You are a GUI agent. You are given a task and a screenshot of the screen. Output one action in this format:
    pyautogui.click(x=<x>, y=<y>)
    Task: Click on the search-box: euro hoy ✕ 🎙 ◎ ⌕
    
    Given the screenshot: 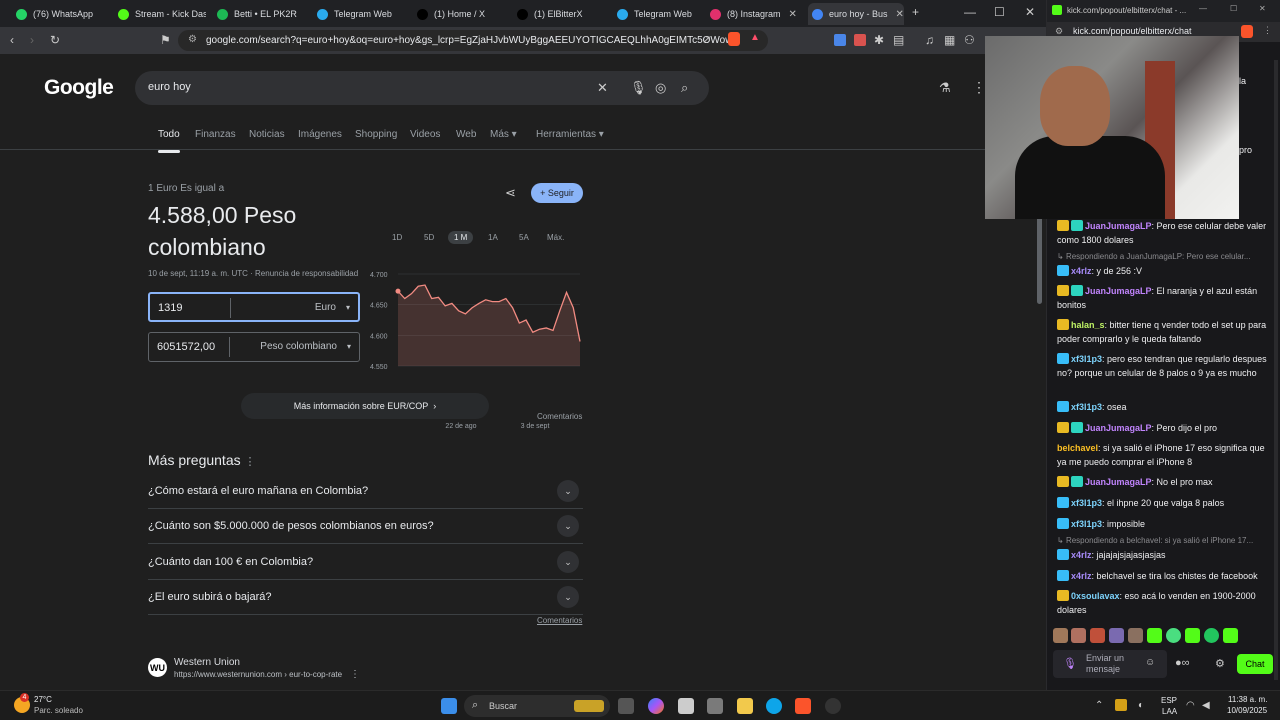 What is the action you would take?
    pyautogui.click(x=422, y=88)
    